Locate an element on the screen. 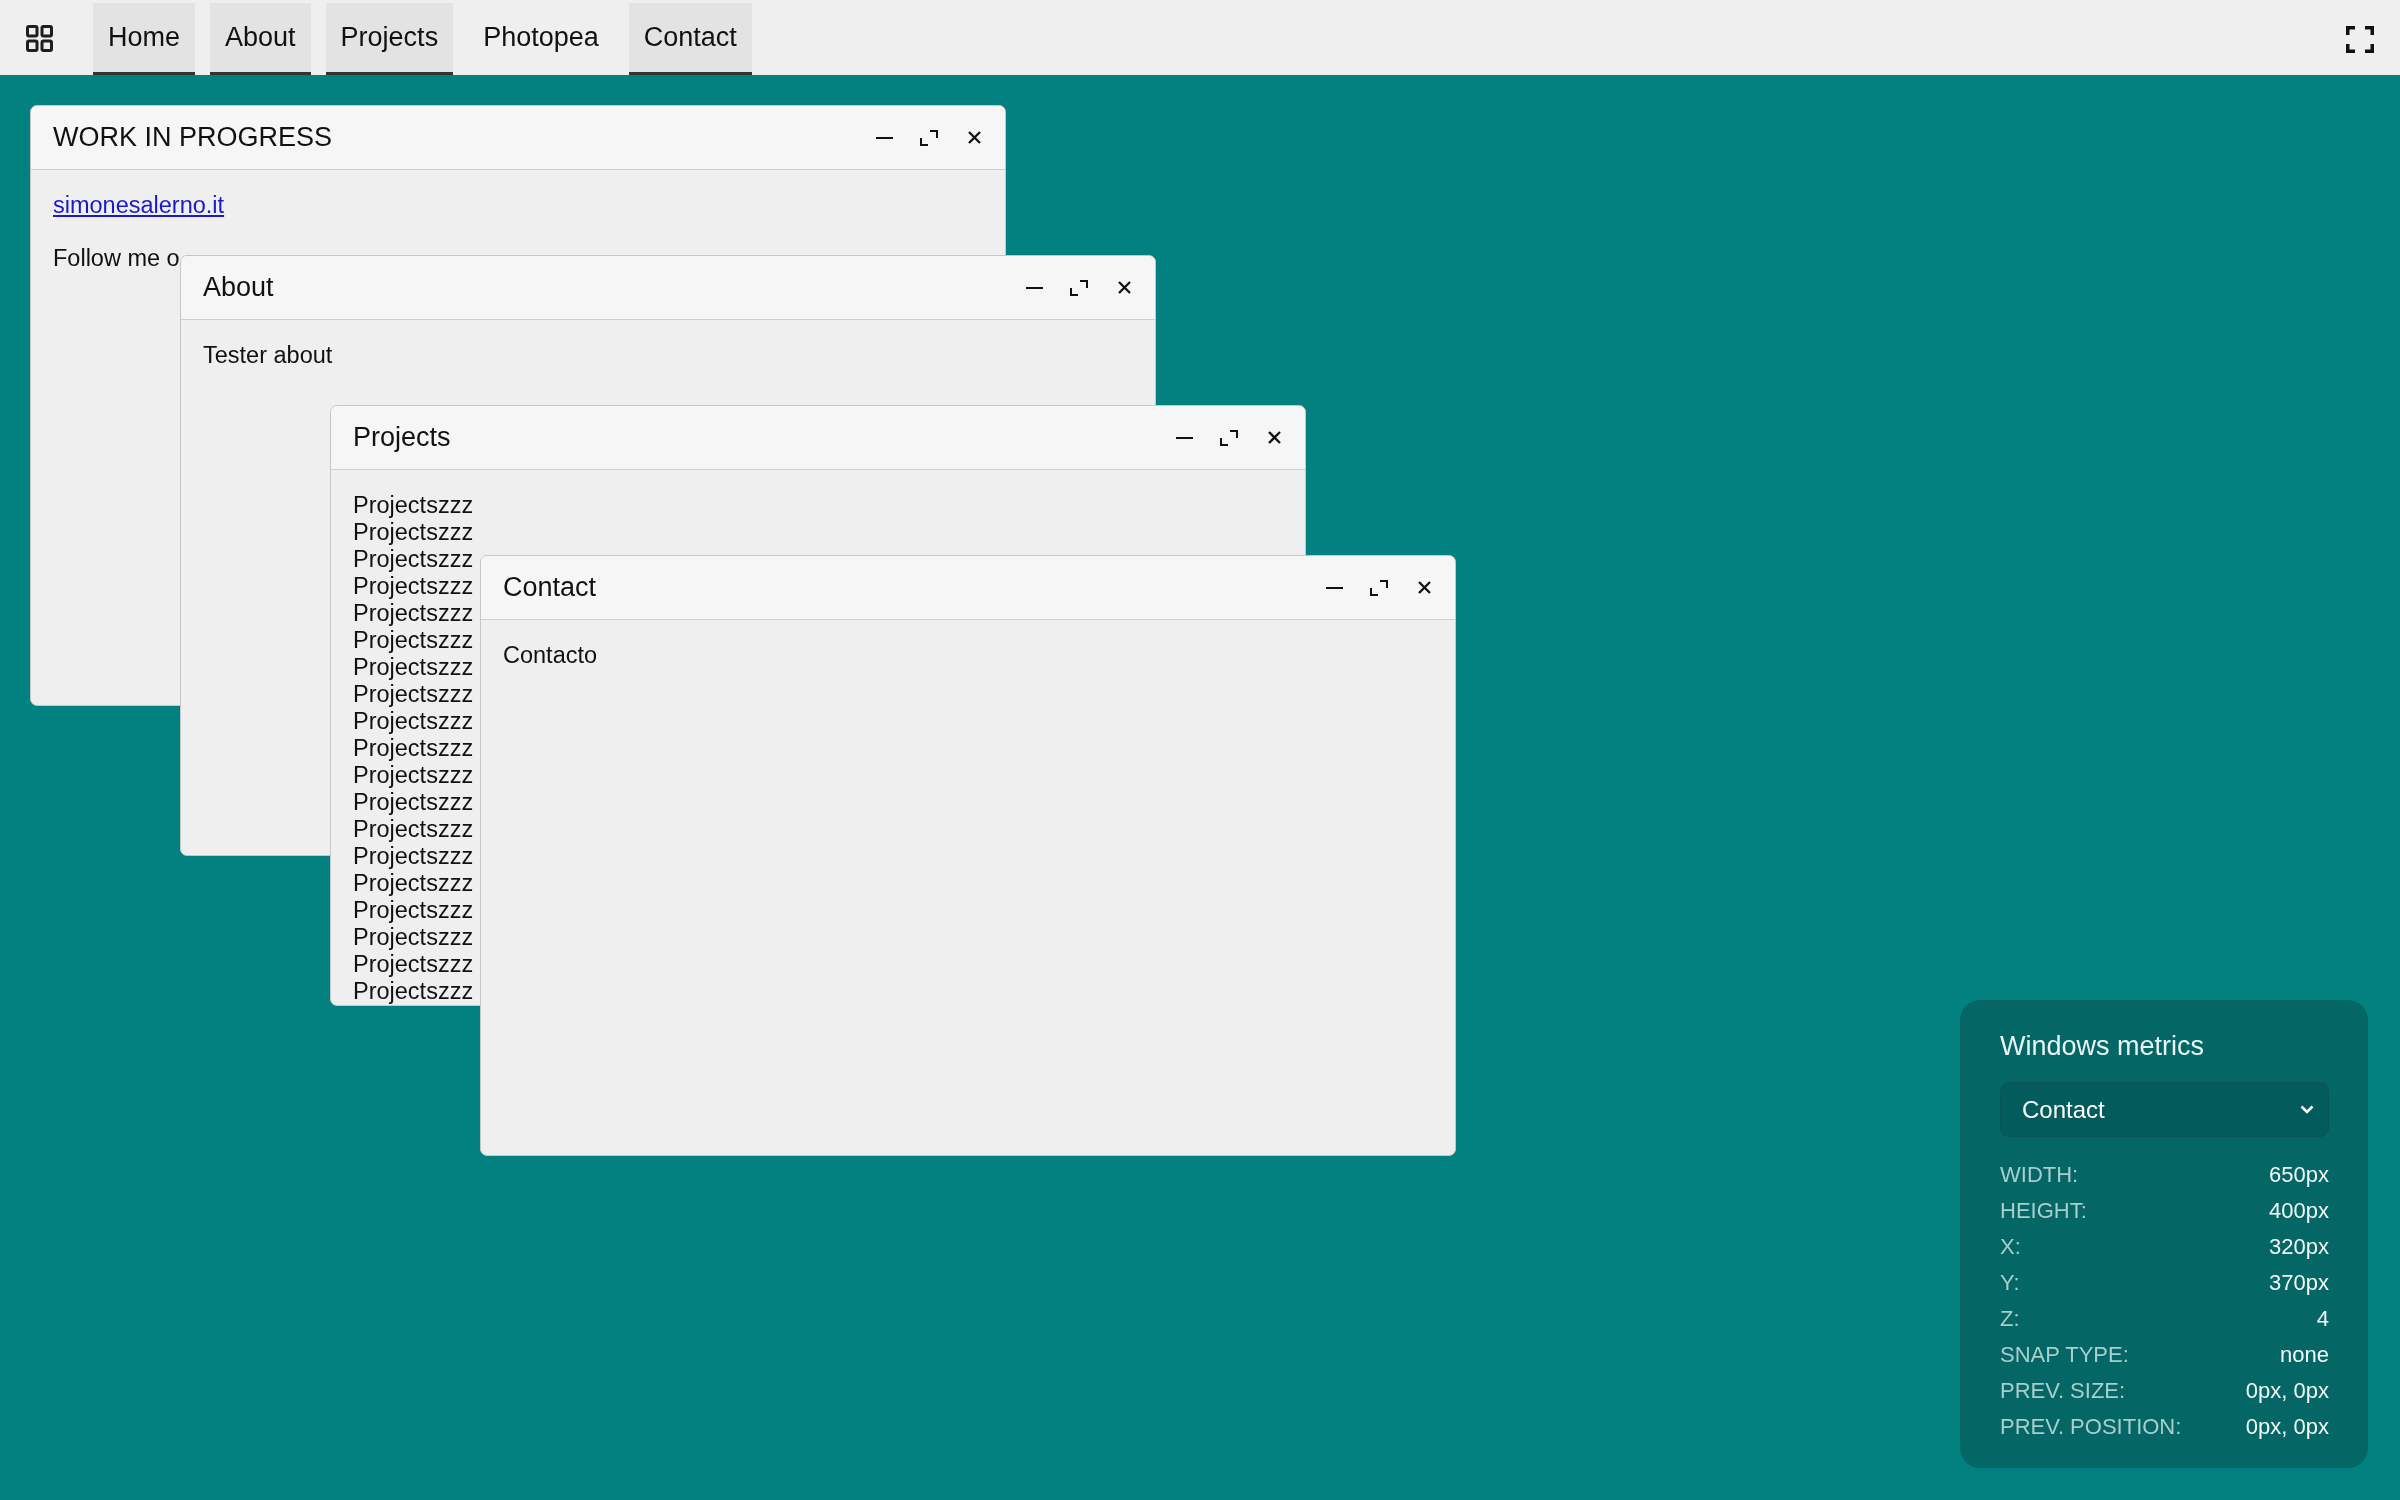 The image size is (2400, 1500). taskbar-tab: Photopea is located at coordinates (541, 39).